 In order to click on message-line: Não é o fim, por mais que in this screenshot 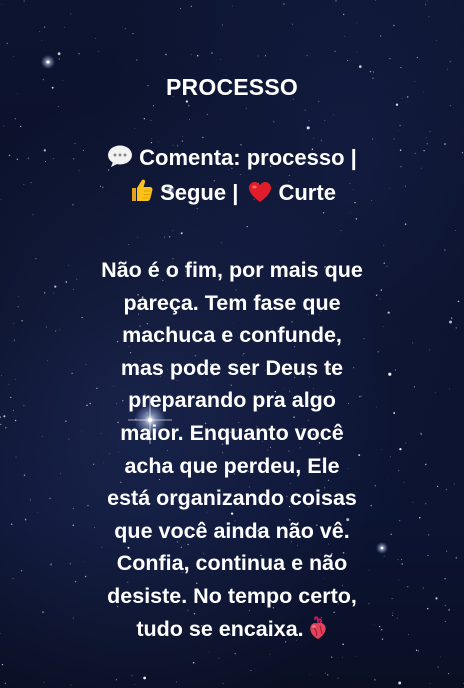, I will do `click(232, 270)`.